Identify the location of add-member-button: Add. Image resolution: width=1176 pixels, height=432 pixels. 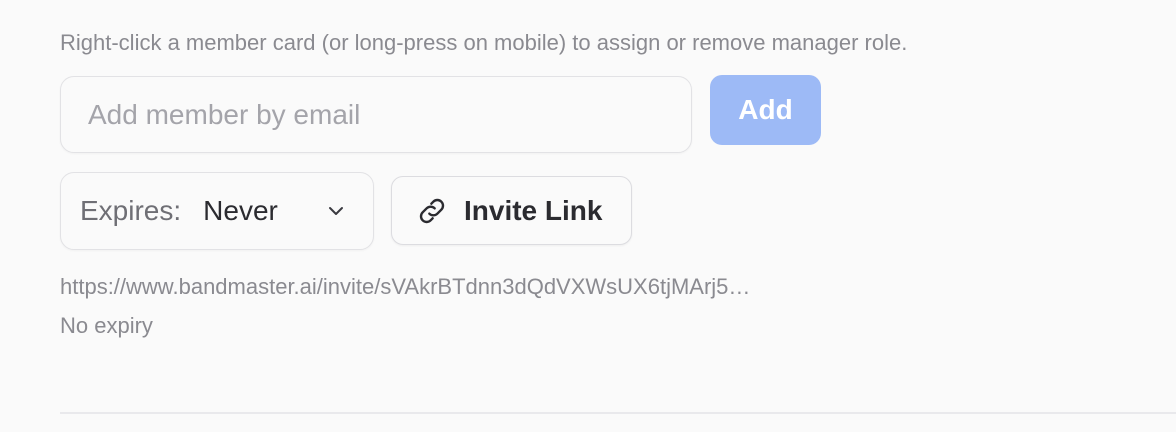
(765, 110).